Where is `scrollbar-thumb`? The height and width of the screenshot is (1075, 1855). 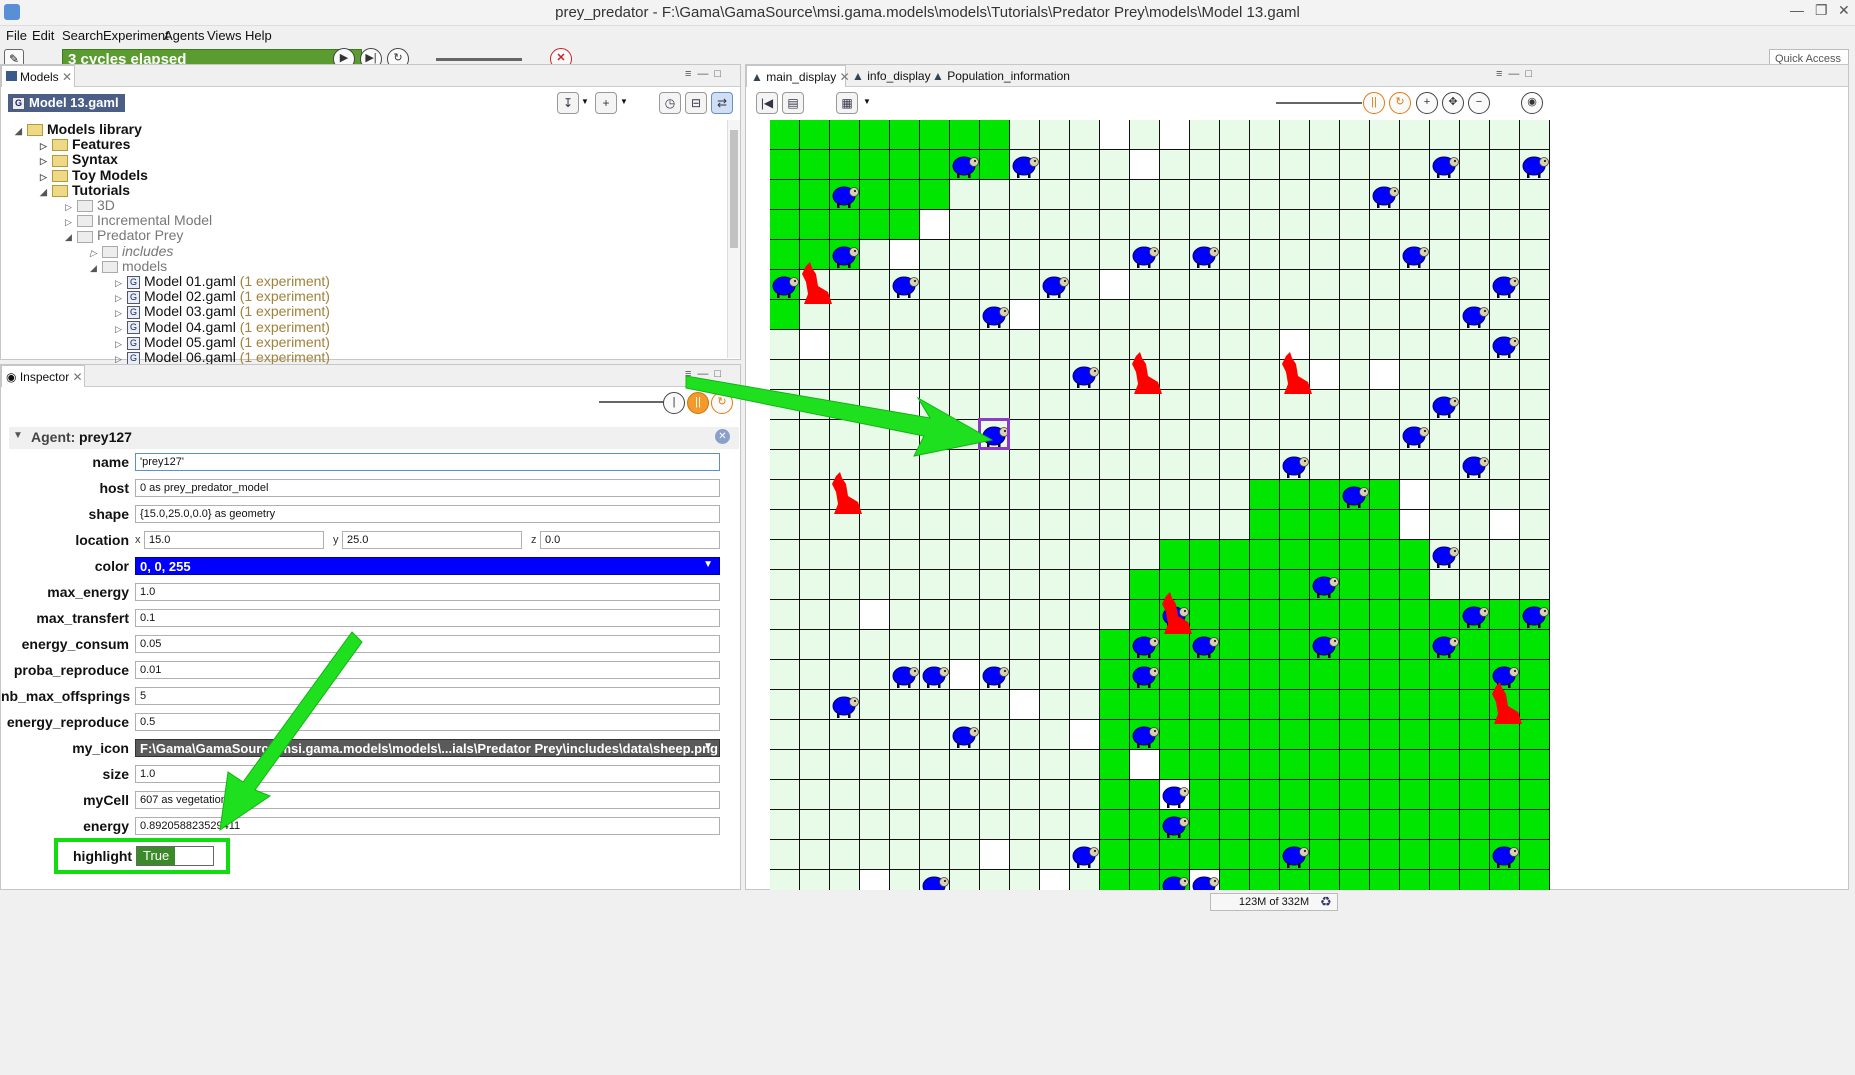
scrollbar-thumb is located at coordinates (734, 189).